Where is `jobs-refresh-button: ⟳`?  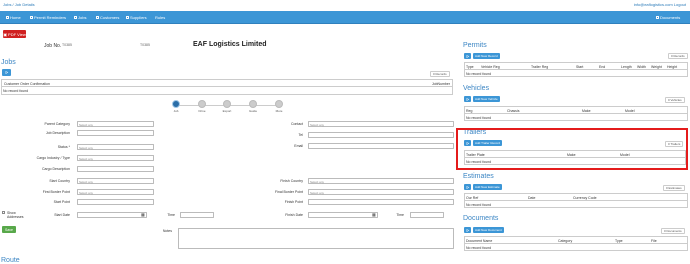 jobs-refresh-button: ⟳ is located at coordinates (6, 72).